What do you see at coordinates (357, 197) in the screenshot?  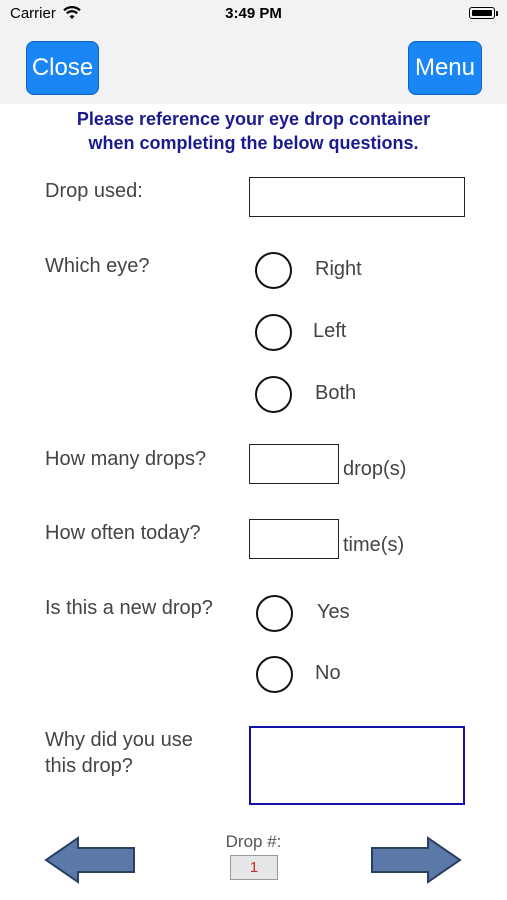 I see `drop-used-field` at bounding box center [357, 197].